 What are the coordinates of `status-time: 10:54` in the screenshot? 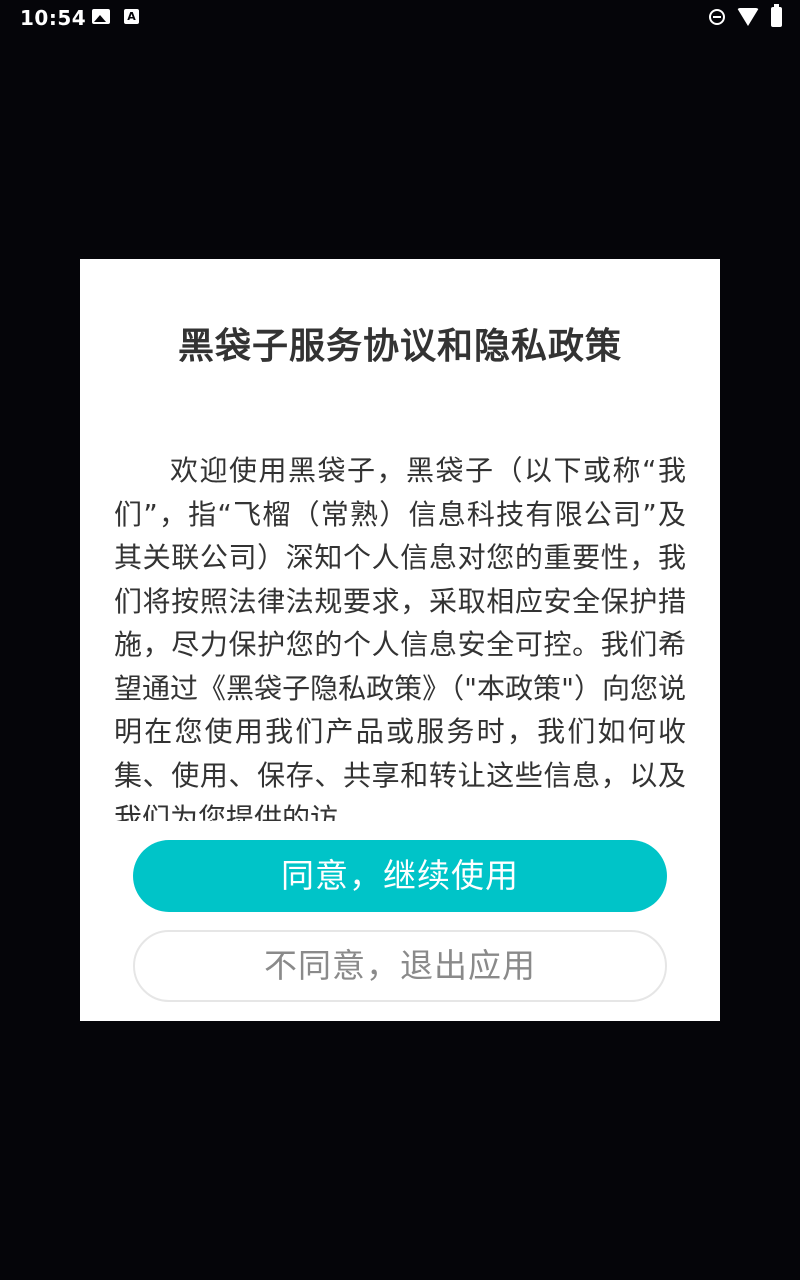 It's located at (53, 18).